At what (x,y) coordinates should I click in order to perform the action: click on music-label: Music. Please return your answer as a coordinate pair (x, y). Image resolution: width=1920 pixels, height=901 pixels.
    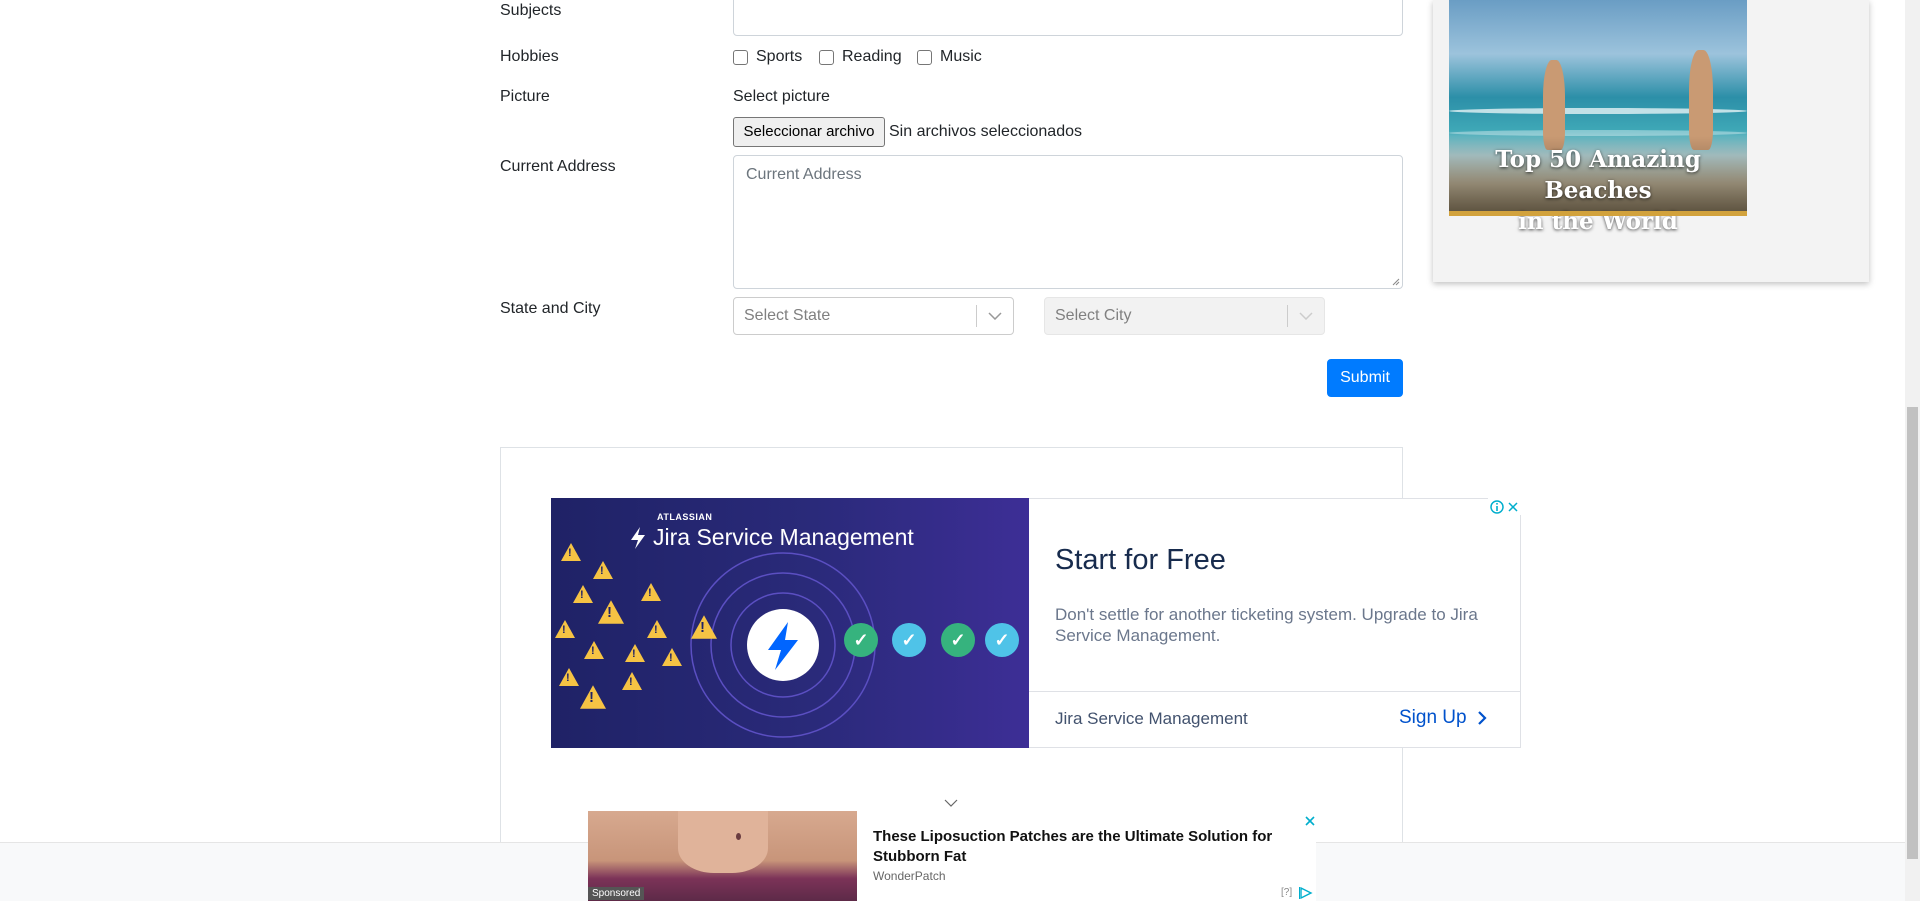
    Looking at the image, I should click on (961, 57).